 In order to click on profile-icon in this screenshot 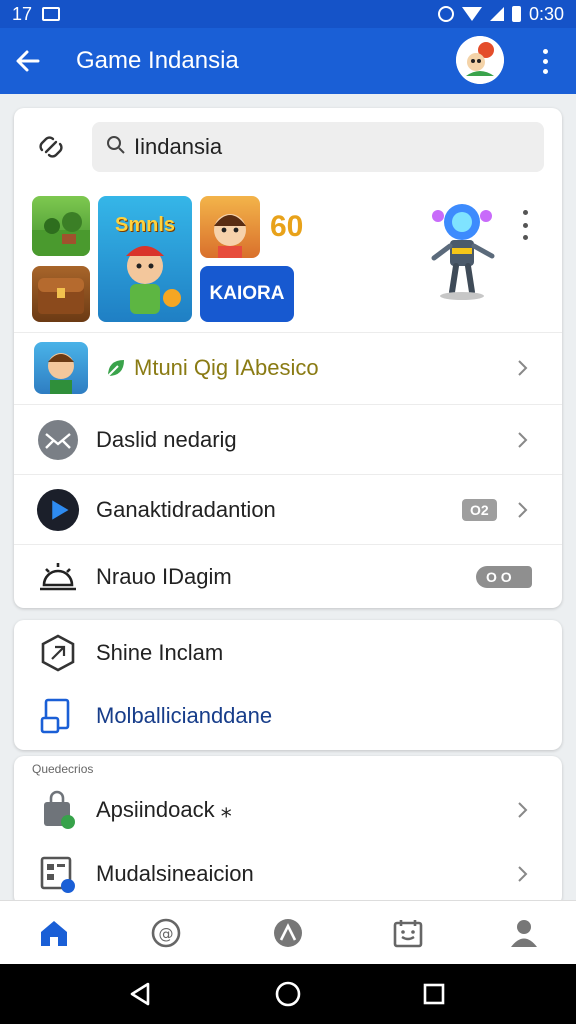, I will do `click(524, 933)`.